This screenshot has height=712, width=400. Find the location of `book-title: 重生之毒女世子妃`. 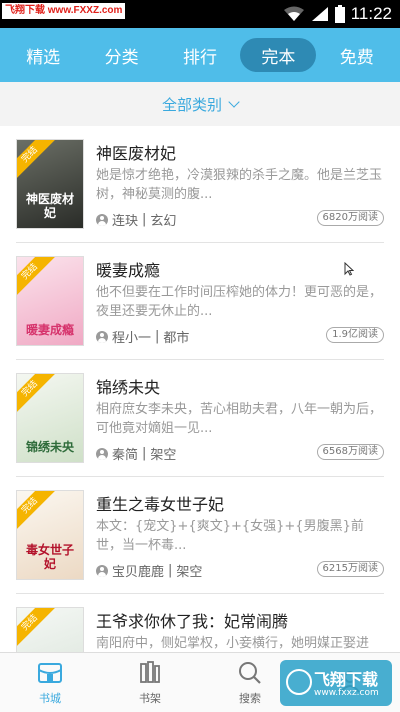

book-title: 重生之毒女世子妃 is located at coordinates (160, 504).